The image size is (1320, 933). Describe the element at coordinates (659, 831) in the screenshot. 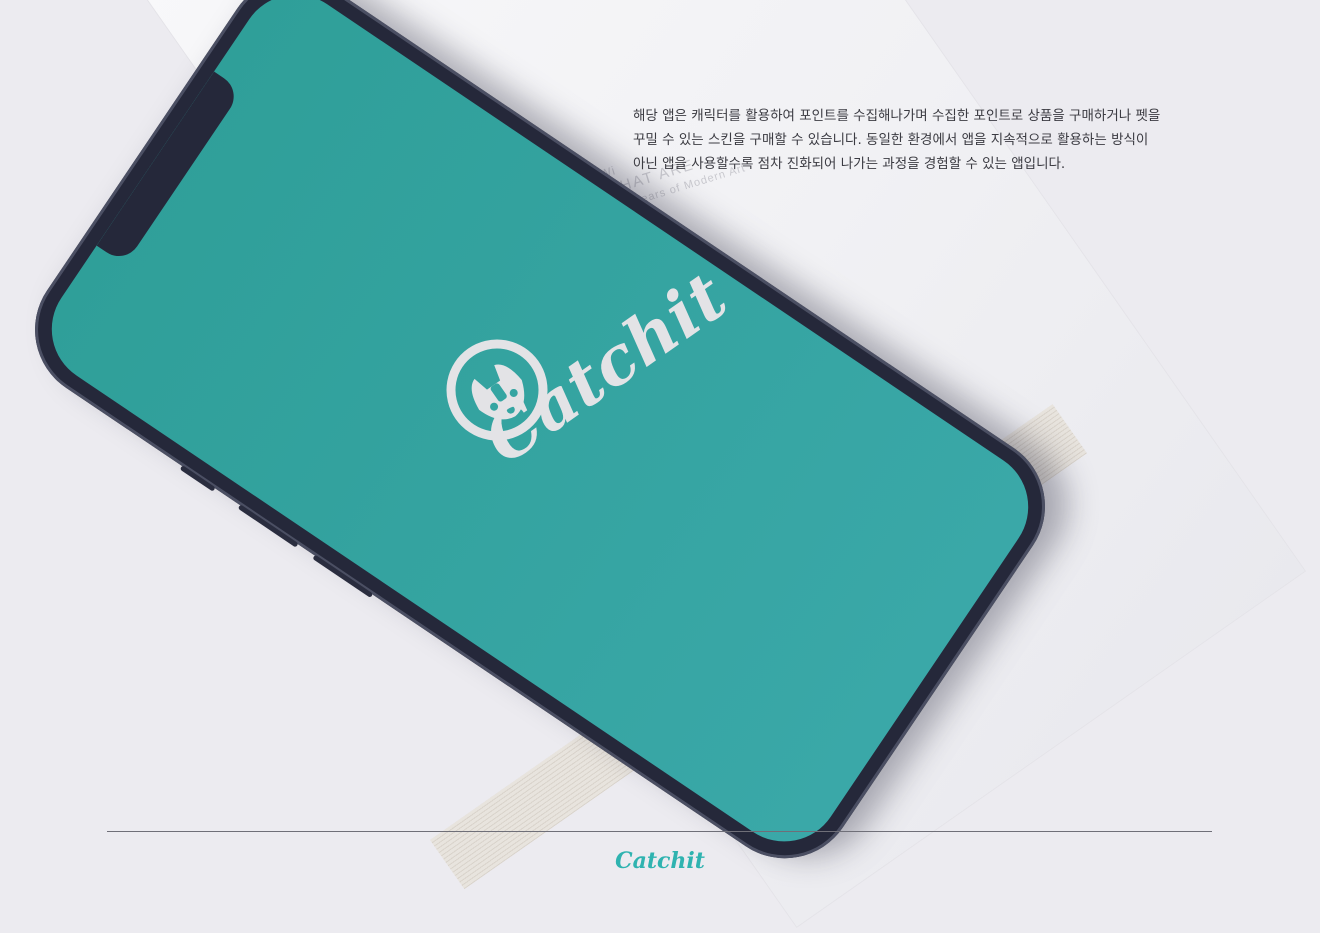

I see `footer-divider` at that location.